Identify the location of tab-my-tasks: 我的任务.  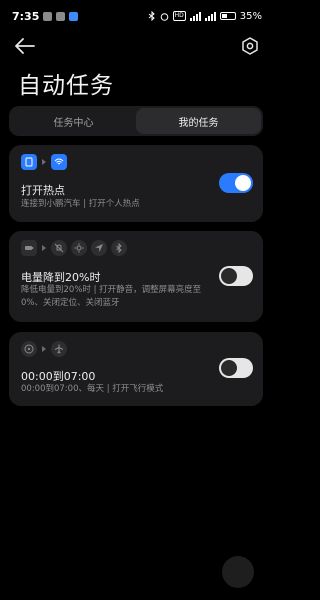
(198, 121).